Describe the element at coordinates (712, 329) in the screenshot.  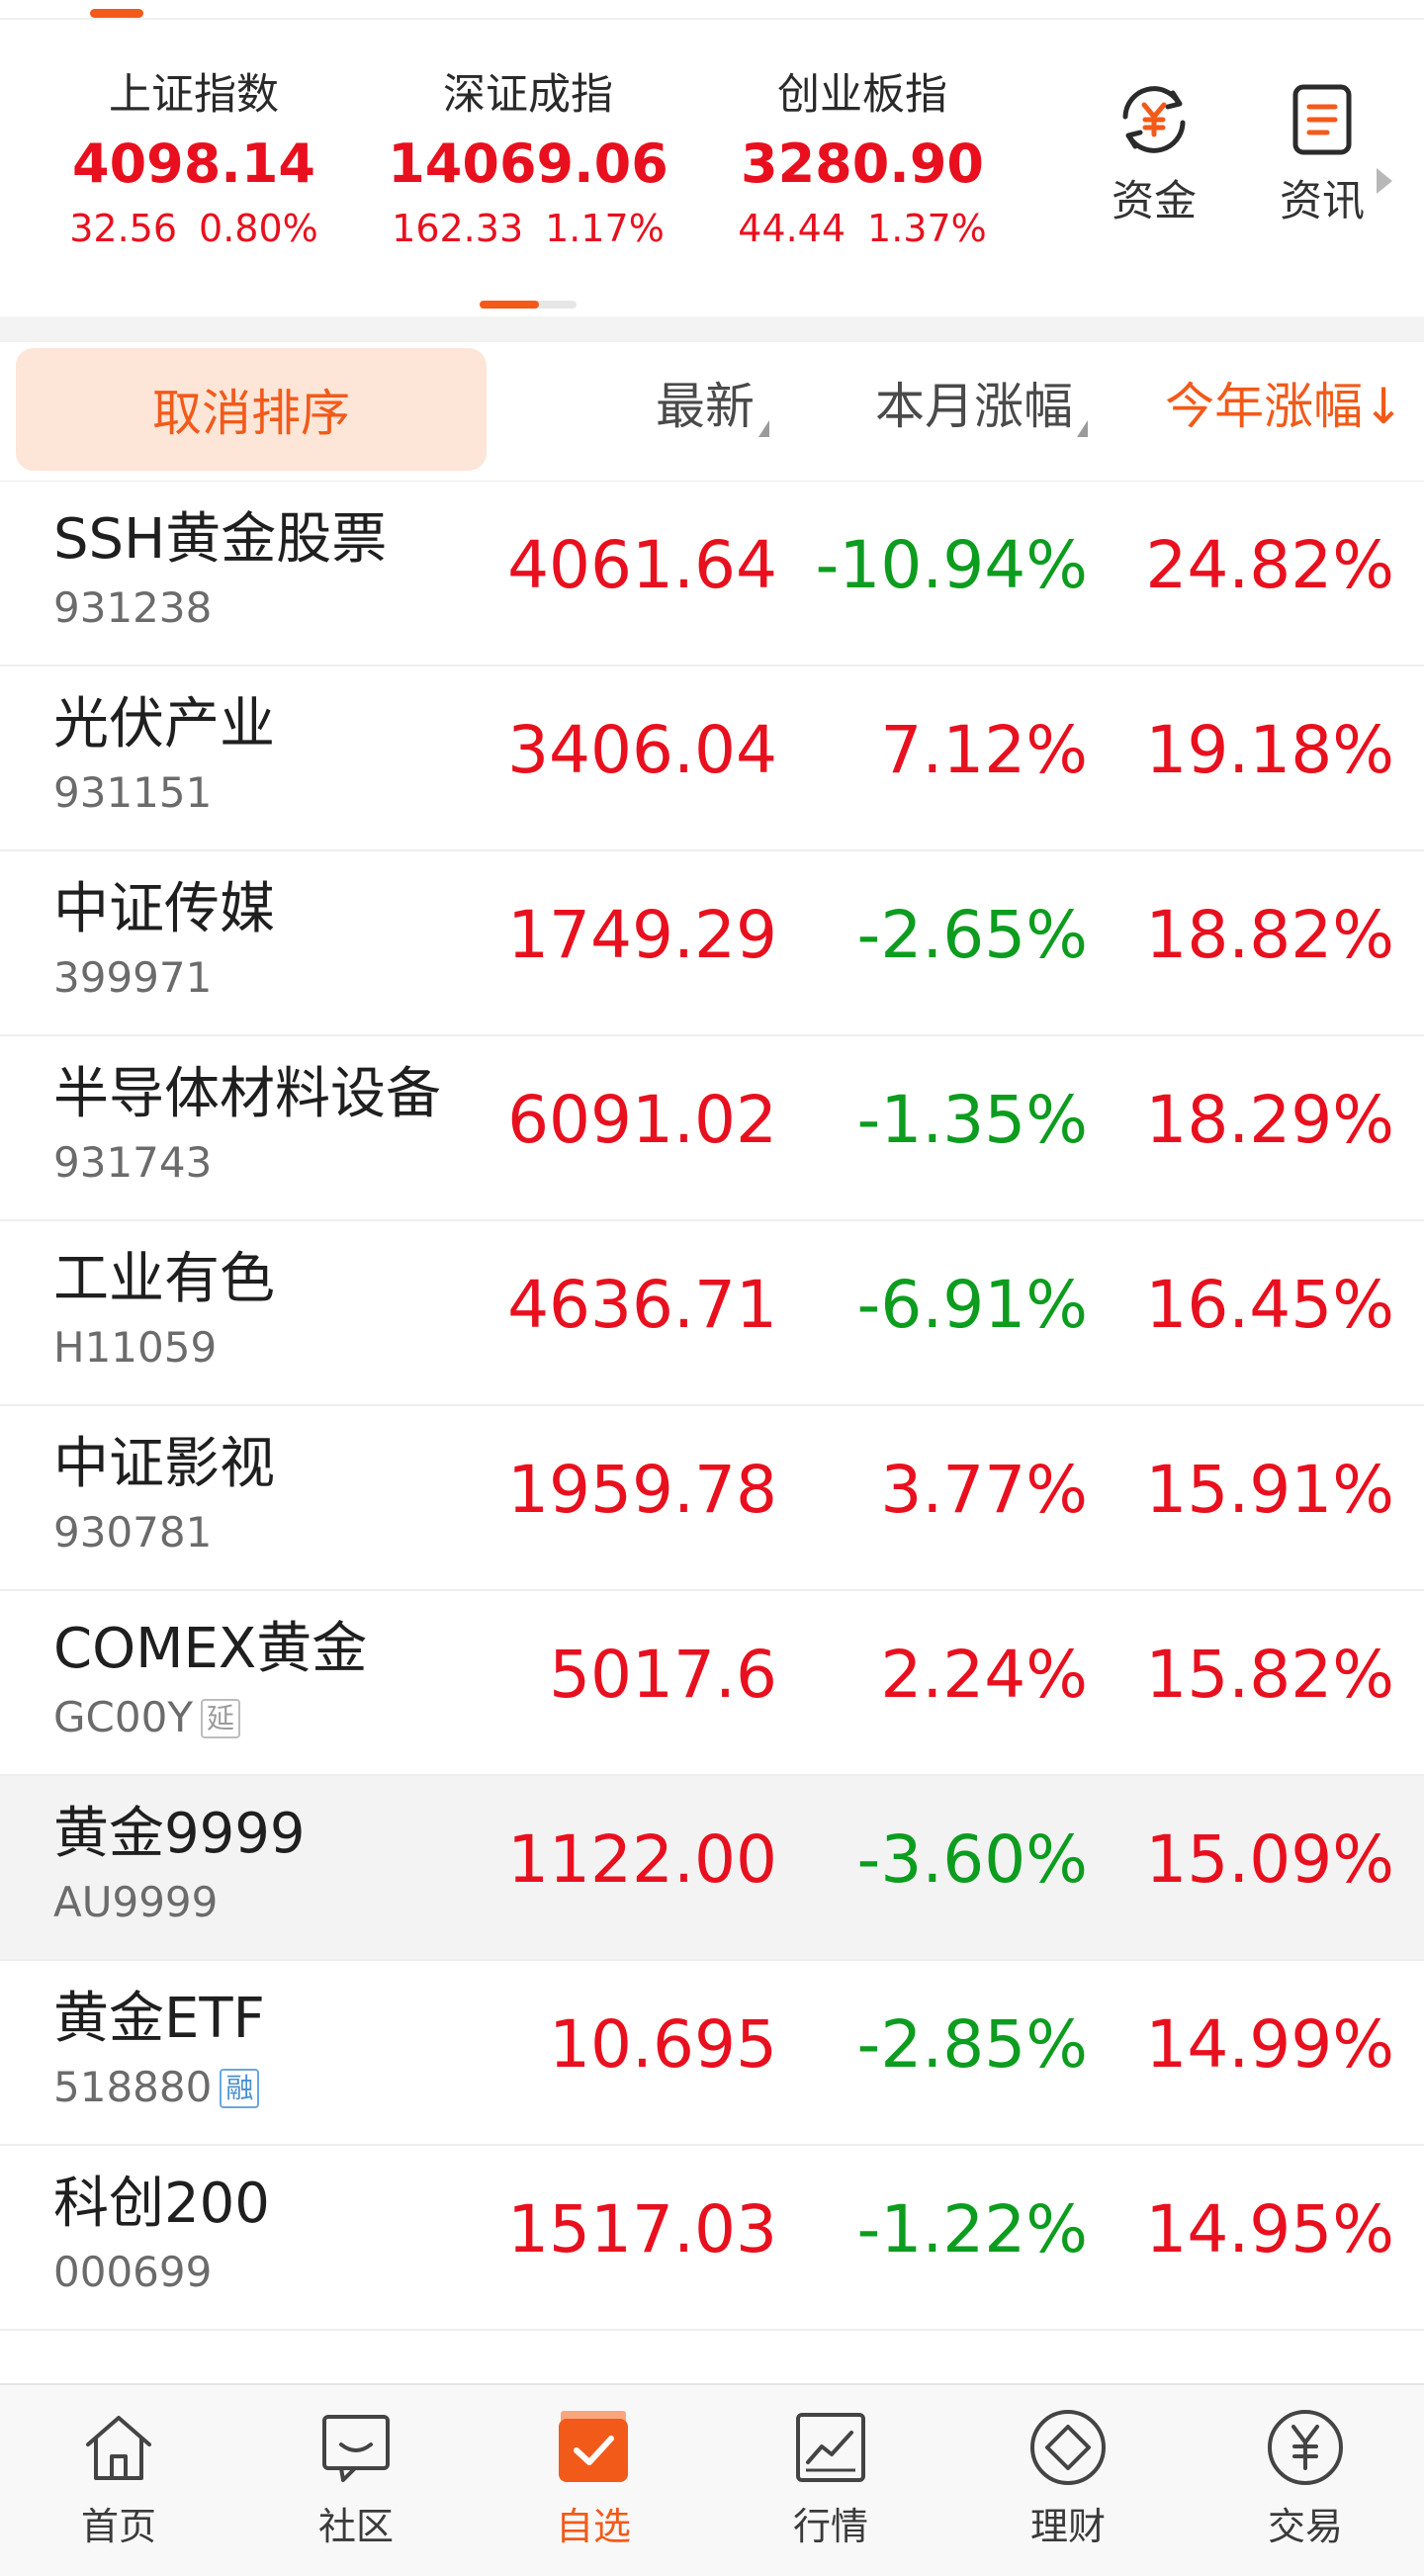
I see `section-gap` at that location.